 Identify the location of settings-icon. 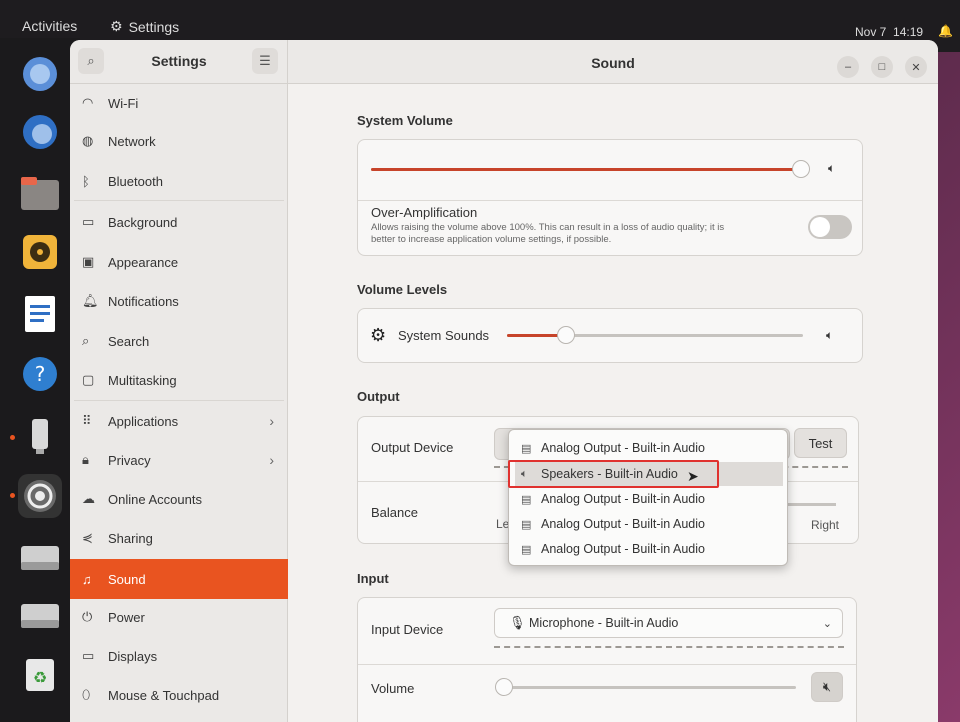
(40, 496).